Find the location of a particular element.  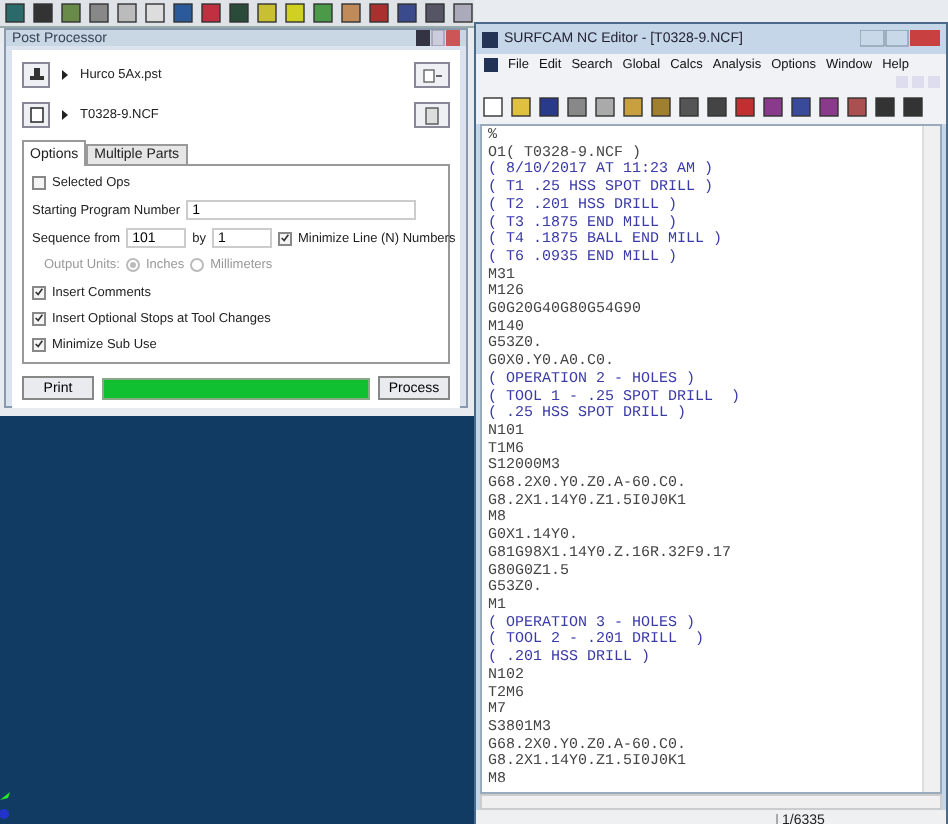

file-button is located at coordinates (432, 75).